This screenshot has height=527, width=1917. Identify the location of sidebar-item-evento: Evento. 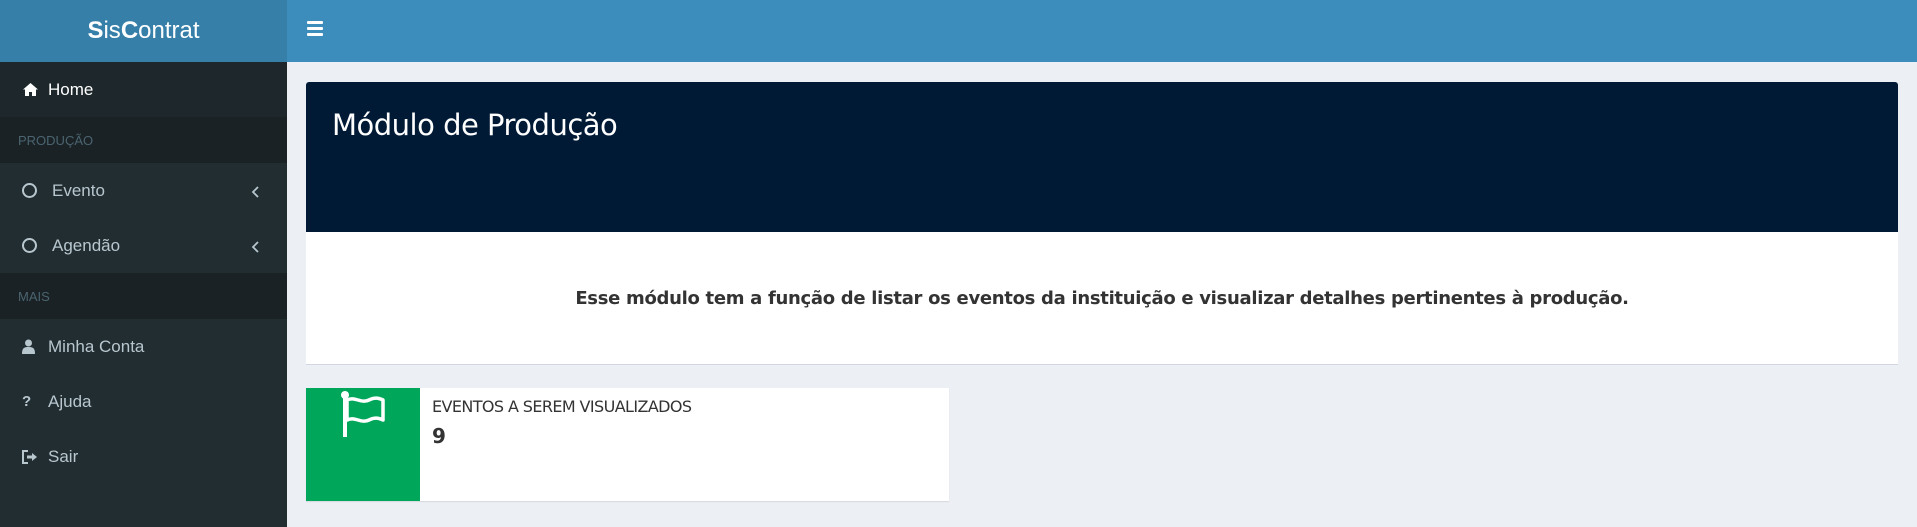
(143, 190).